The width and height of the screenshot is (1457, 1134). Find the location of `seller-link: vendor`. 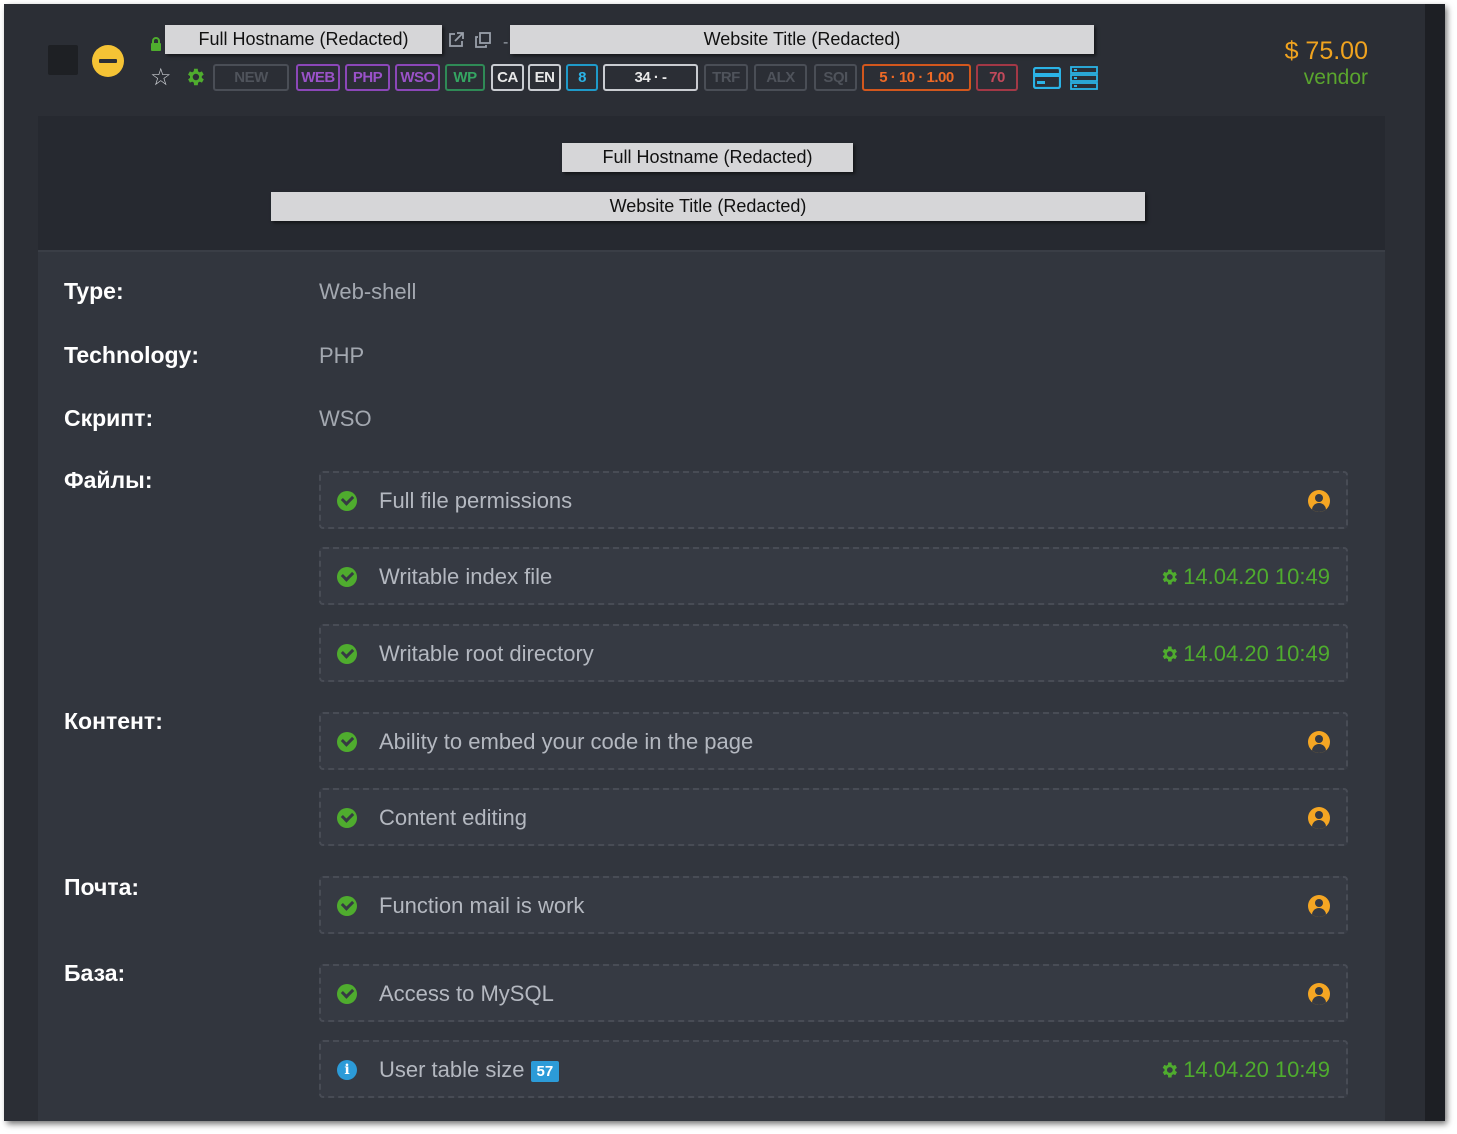

seller-link: vendor is located at coordinates (1336, 78).